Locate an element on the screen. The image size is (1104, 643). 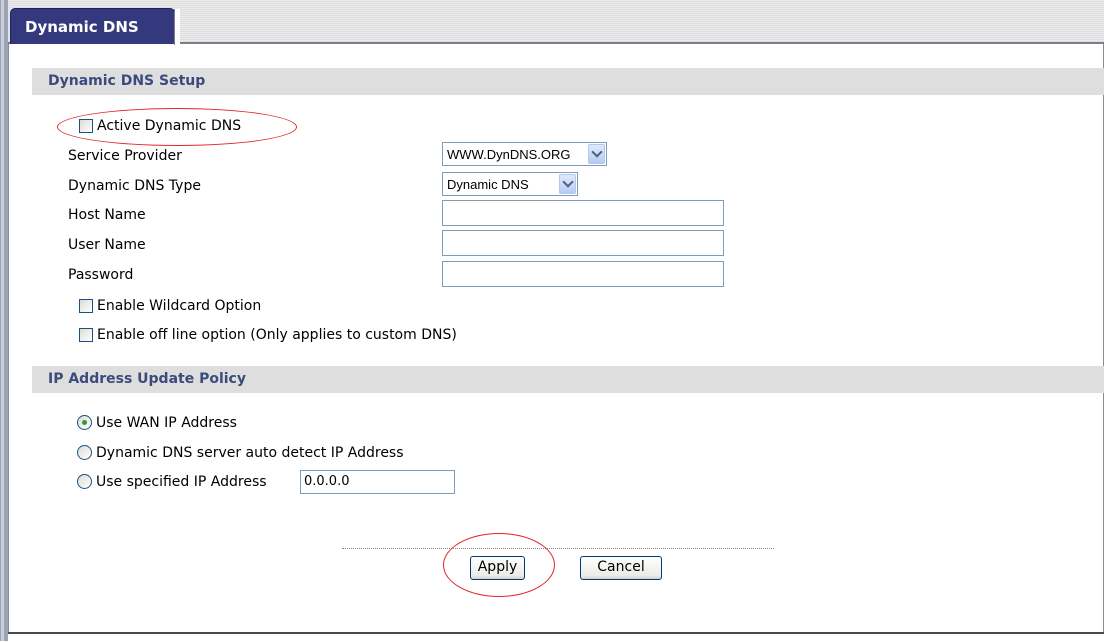
button-divider is located at coordinates (558, 548).